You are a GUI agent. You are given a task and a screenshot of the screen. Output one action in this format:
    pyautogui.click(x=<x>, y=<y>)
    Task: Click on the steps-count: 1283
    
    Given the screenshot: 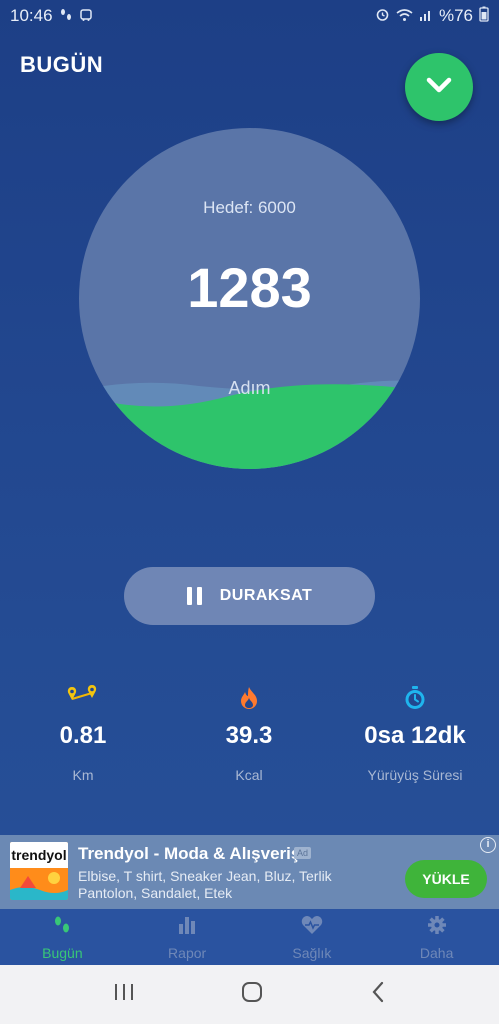 What is the action you would take?
    pyautogui.click(x=249, y=287)
    